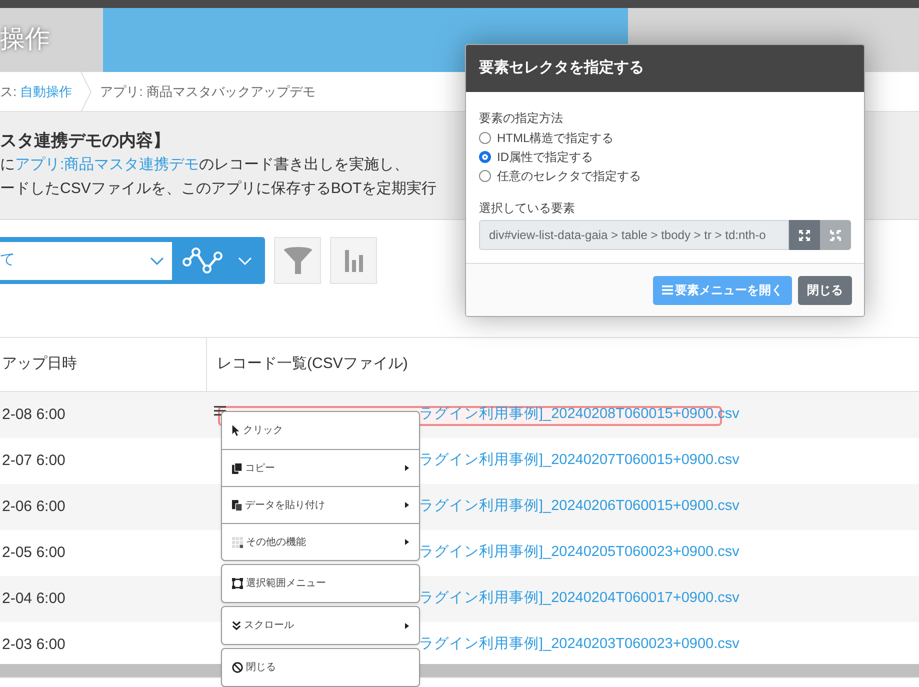  What do you see at coordinates (237, 667) in the screenshot?
I see `ban-icon` at bounding box center [237, 667].